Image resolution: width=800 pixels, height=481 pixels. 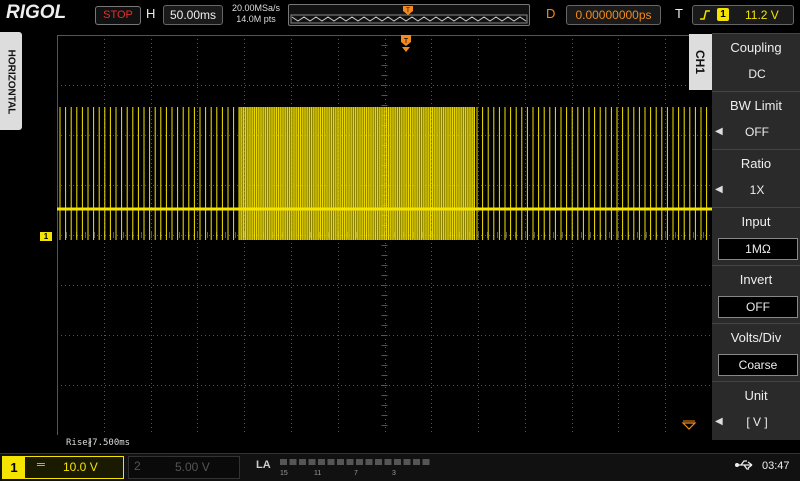 I want to click on menu-item-title: BW Limit, so click(x=756, y=105).